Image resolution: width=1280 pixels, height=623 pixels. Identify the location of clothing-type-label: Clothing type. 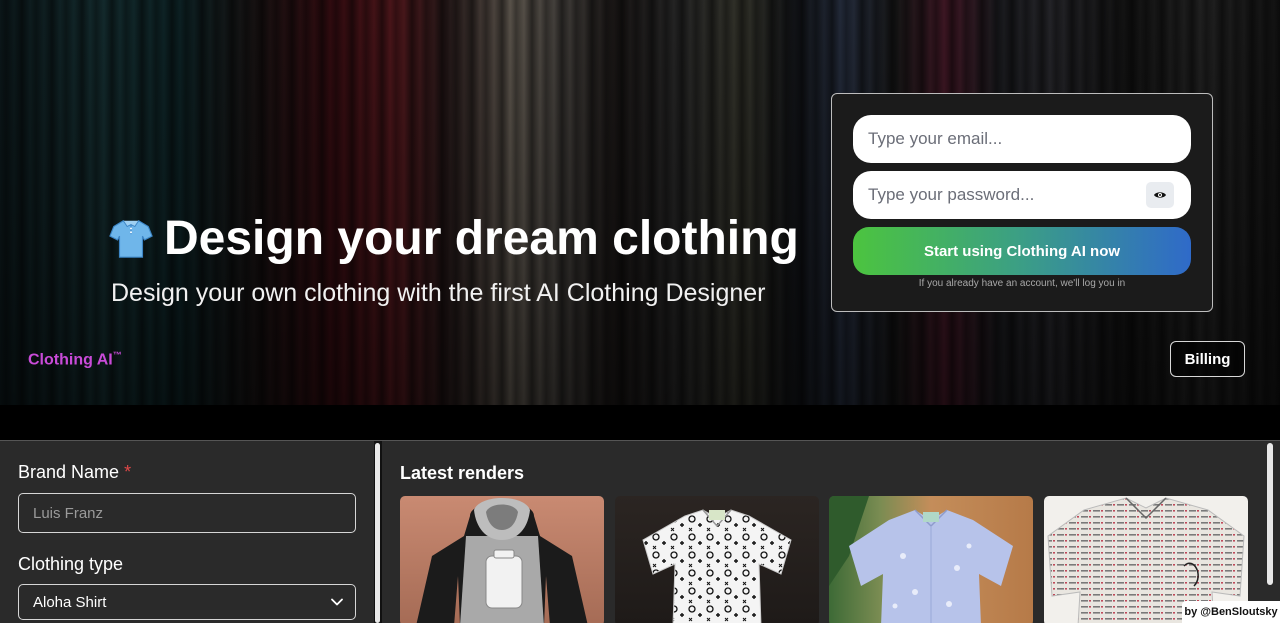
(71, 564).